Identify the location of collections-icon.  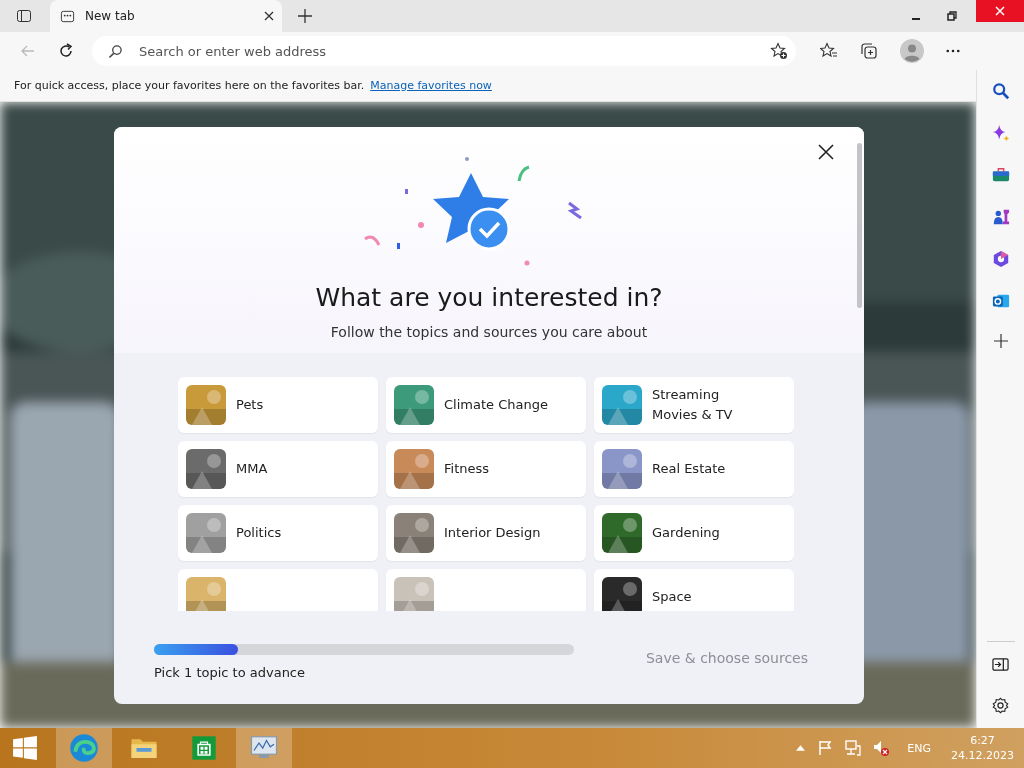
(869, 51).